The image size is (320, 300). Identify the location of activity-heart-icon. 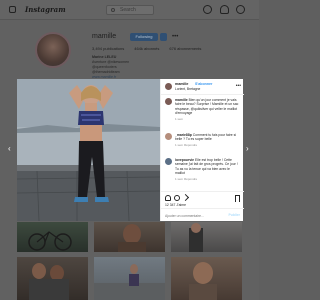
(224, 9).